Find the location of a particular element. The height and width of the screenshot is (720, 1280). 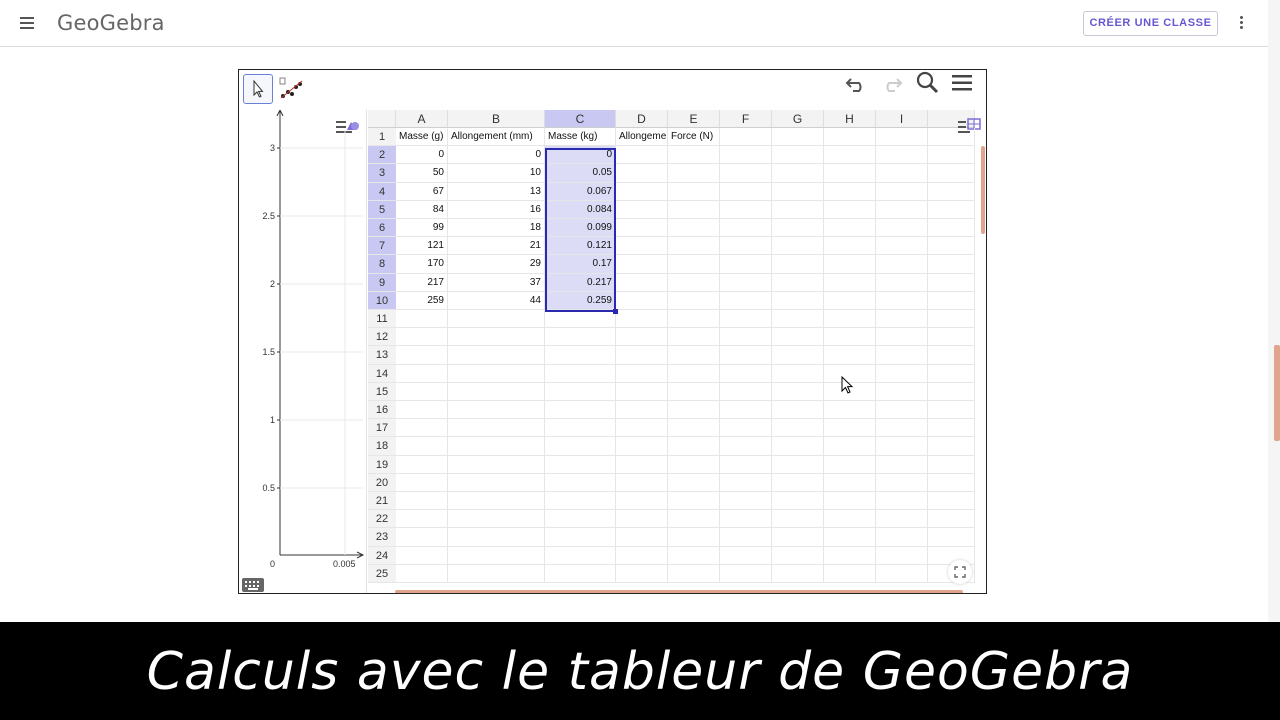

cell-g24 is located at coordinates (798, 555).